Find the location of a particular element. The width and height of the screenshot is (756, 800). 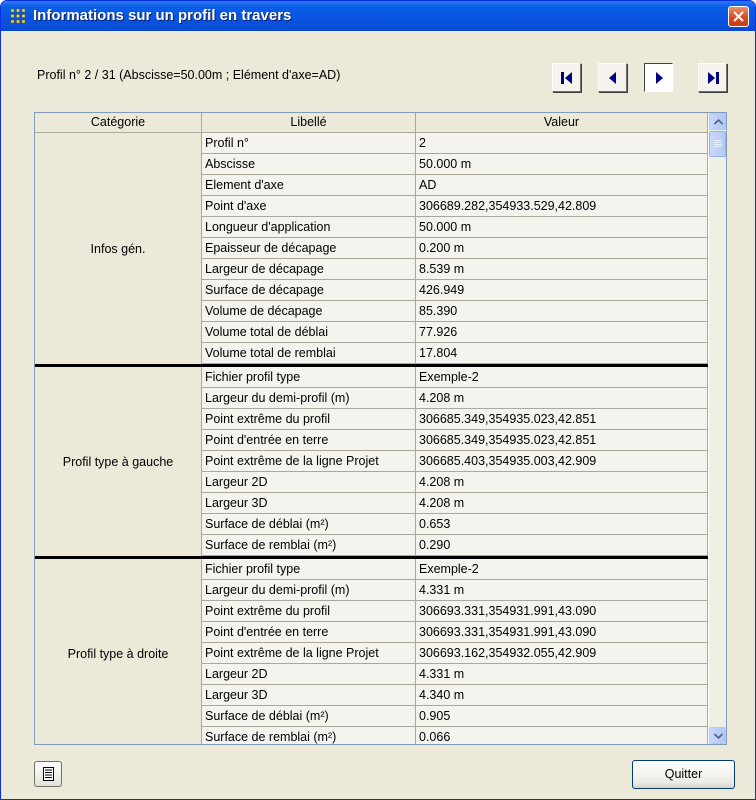

table-row: Surface de décapage 426.949 is located at coordinates (455, 290).